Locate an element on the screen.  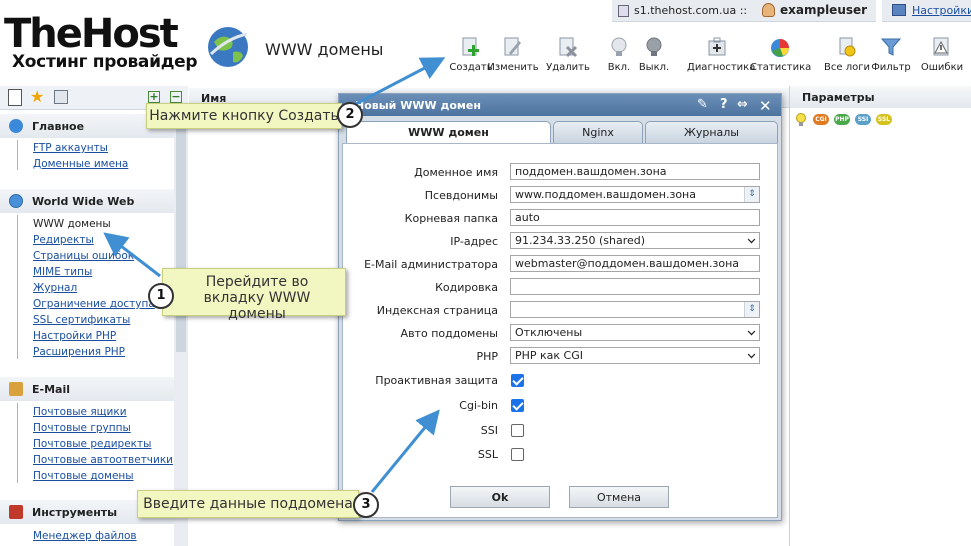
callout-1-number: 1 is located at coordinates (161, 296).